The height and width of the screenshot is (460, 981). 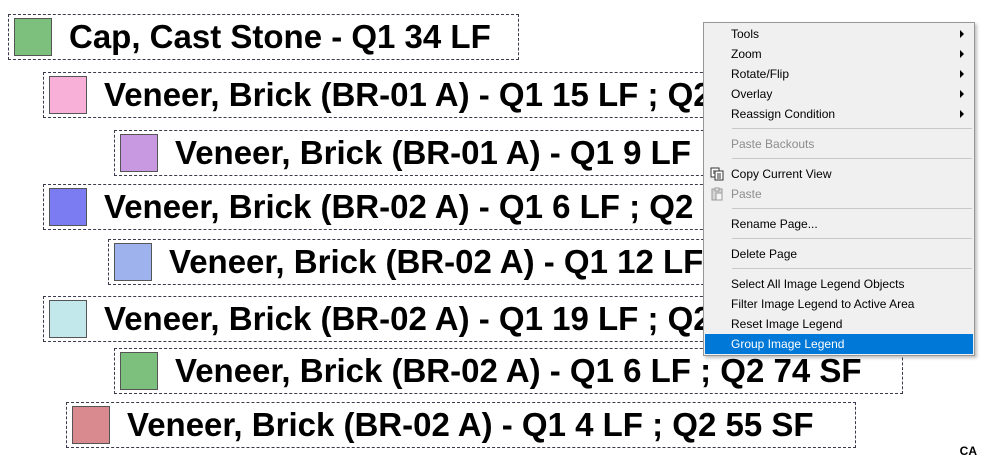 I want to click on menu-item-paste: Paste, so click(x=839, y=194).